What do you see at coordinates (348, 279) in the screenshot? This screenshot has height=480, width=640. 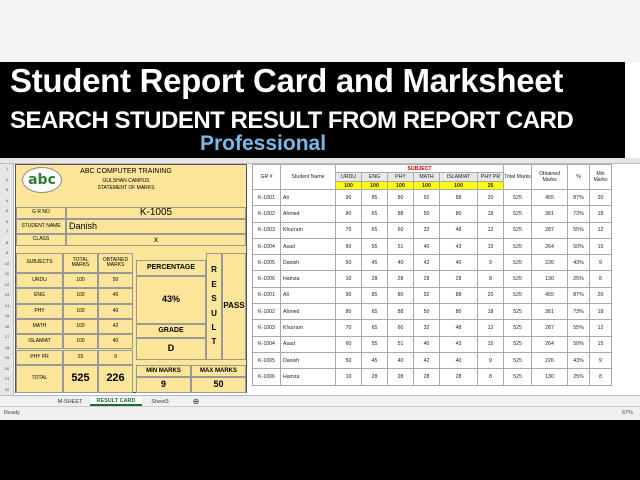 I see `table-cell: 10` at bounding box center [348, 279].